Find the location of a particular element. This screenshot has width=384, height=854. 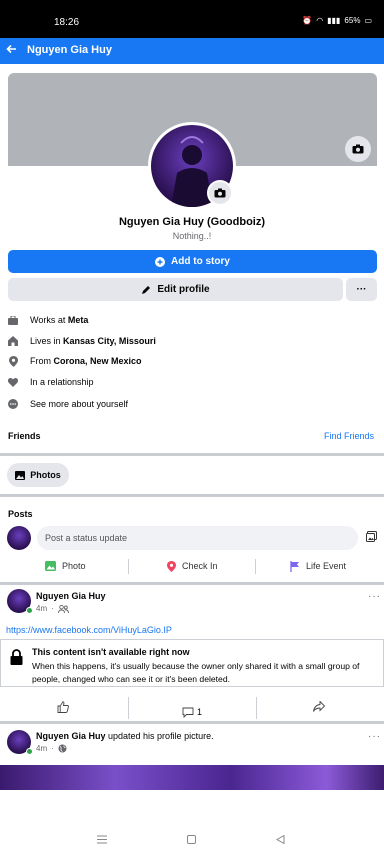

comment-icon is located at coordinates (188, 712).